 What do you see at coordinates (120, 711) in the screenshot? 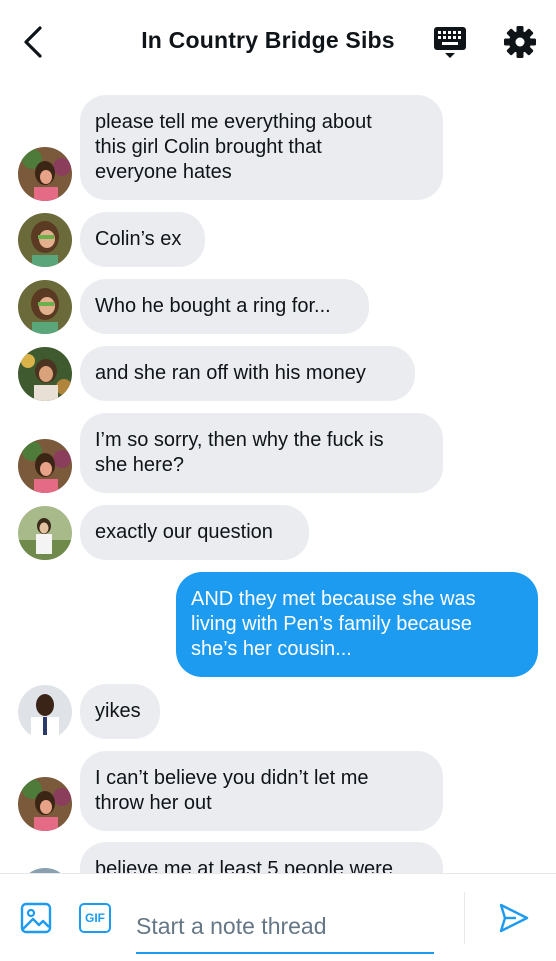
I see `message-bubble: yikes` at bounding box center [120, 711].